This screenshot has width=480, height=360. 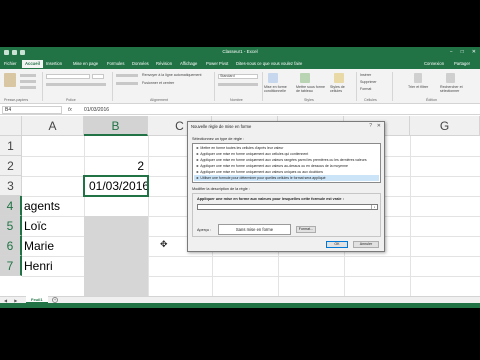 I want to click on paste-icon, so click(x=10, y=80).